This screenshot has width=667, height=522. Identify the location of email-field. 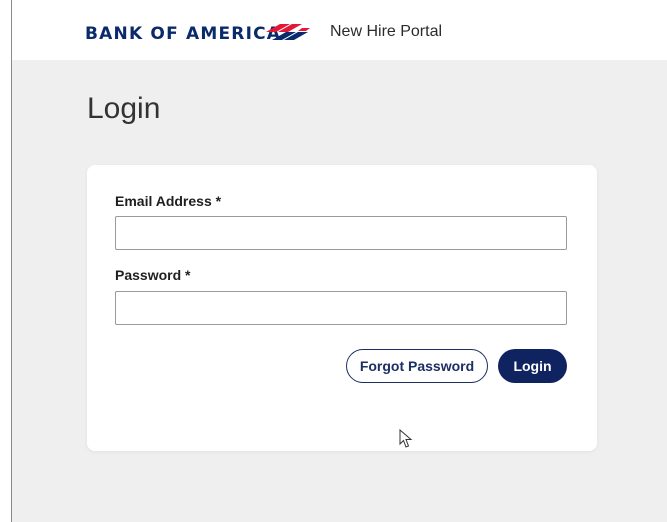
(341, 233).